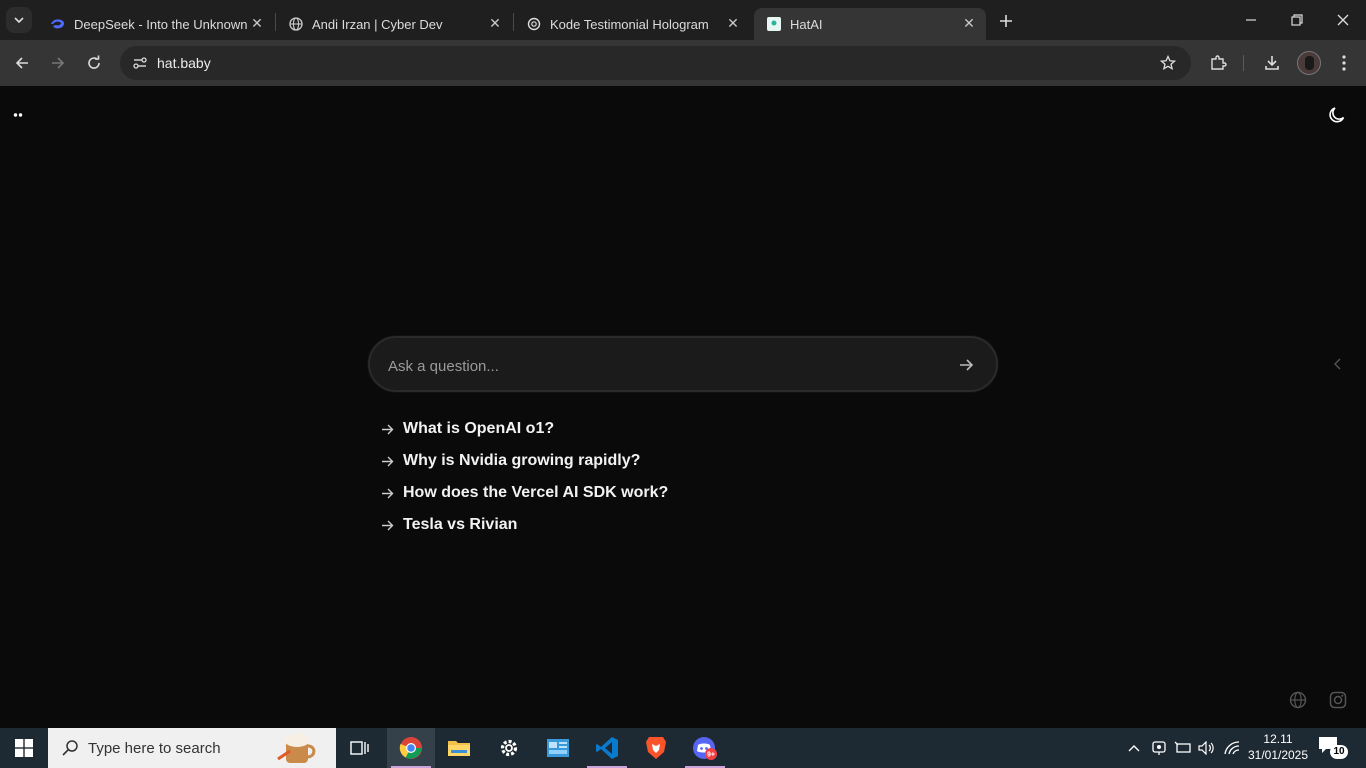  What do you see at coordinates (184, 63) in the screenshot?
I see `url-text: hat.baby` at bounding box center [184, 63].